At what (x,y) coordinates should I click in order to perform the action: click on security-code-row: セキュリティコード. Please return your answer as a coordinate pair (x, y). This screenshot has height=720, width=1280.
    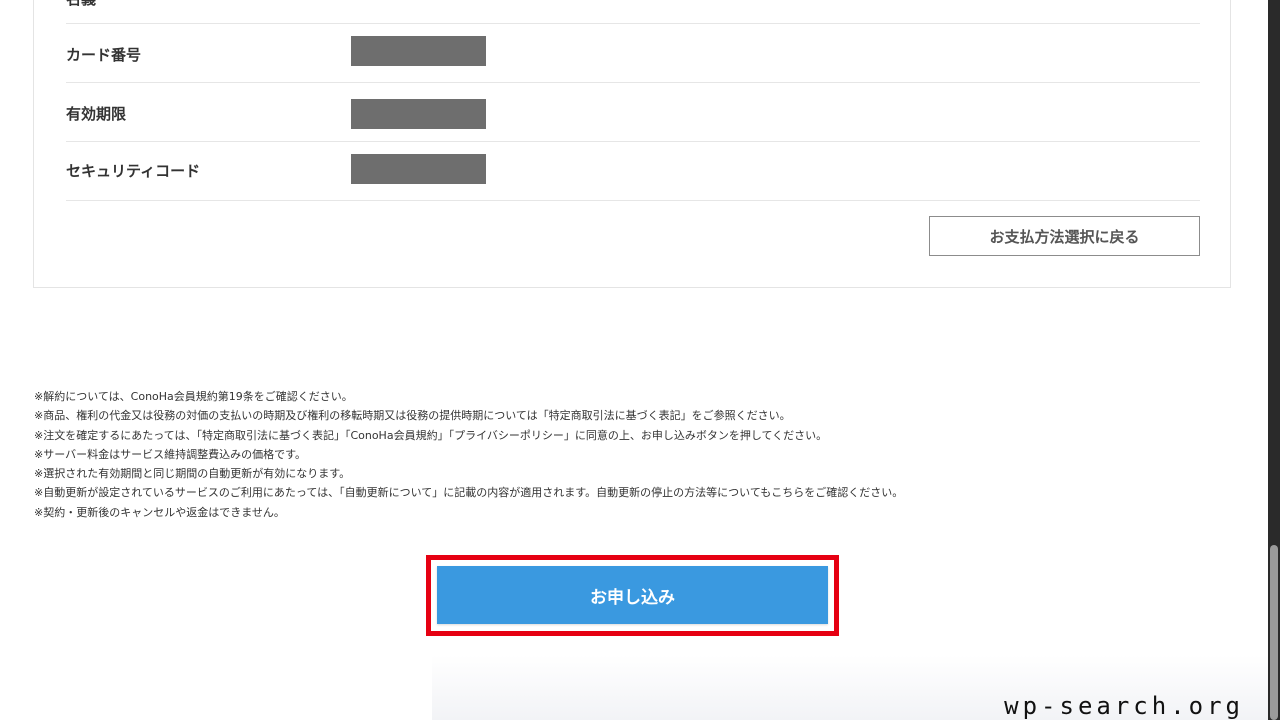
    Looking at the image, I should click on (633, 171).